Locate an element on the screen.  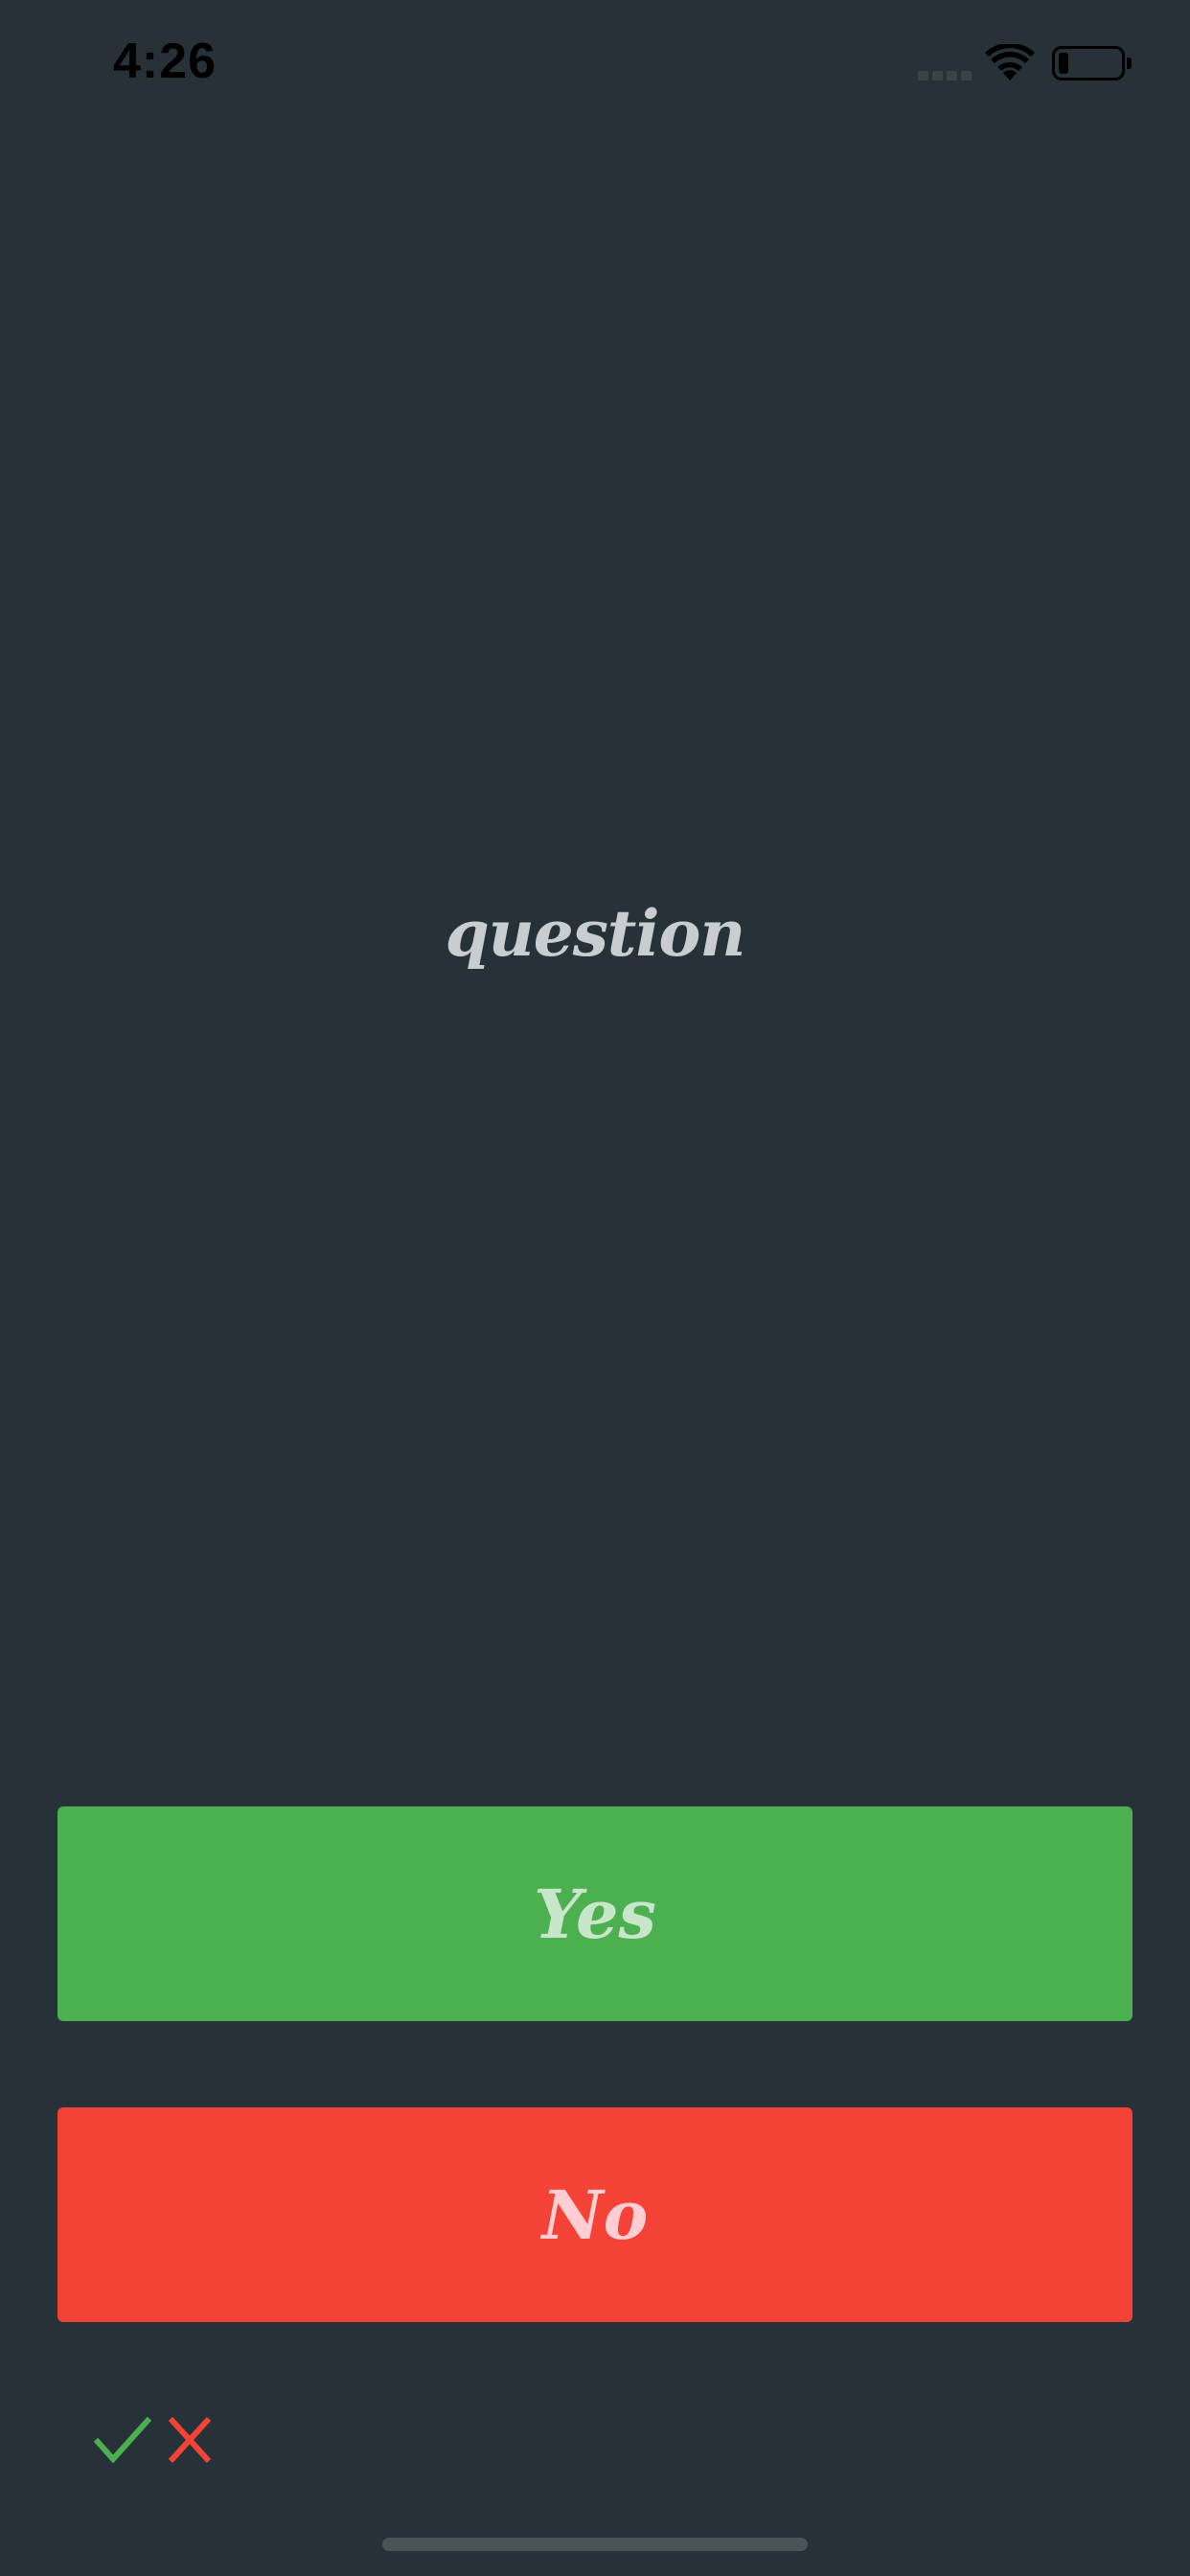
wifi-icon is located at coordinates (1010, 62).